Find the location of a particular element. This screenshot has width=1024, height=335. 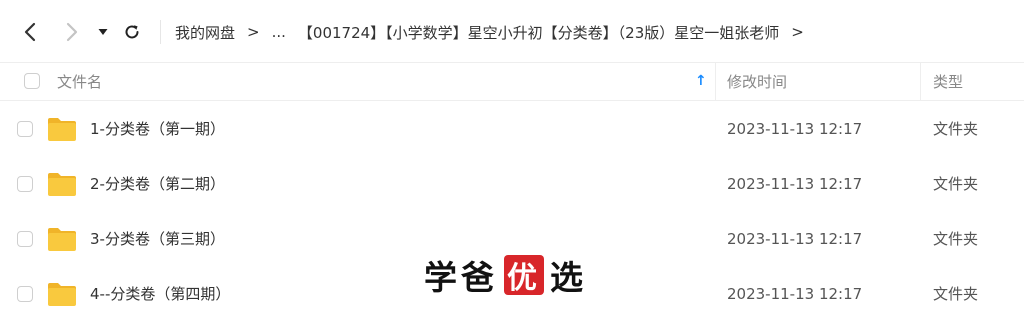

watermark-text-1: 学爸 is located at coordinates (461, 277).